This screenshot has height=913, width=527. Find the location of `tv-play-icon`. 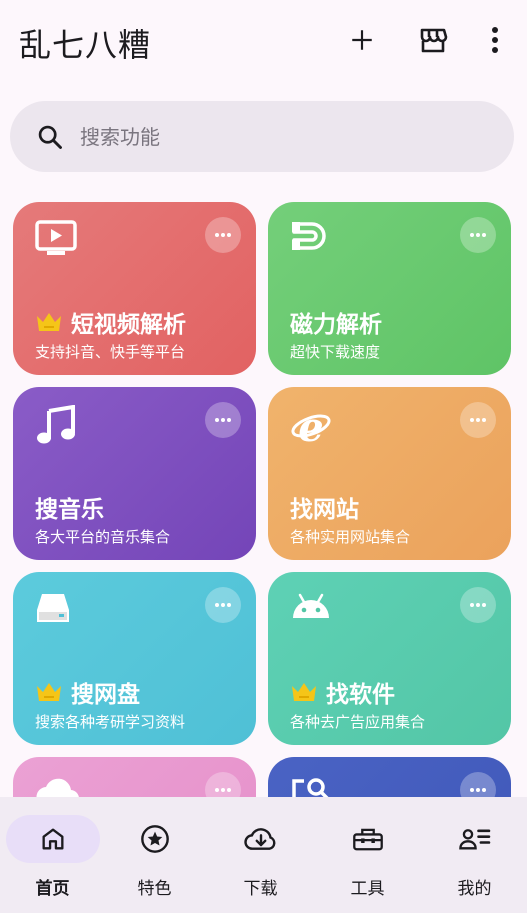

tv-play-icon is located at coordinates (56, 240).